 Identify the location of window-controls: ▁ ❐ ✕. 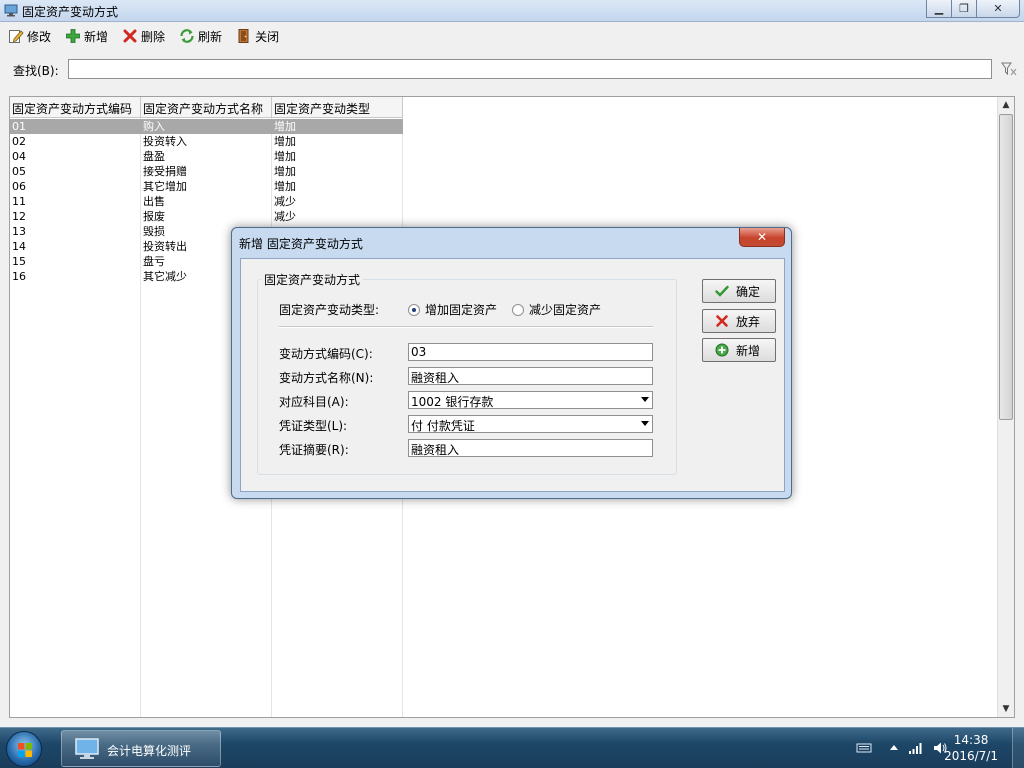
(973, 9).